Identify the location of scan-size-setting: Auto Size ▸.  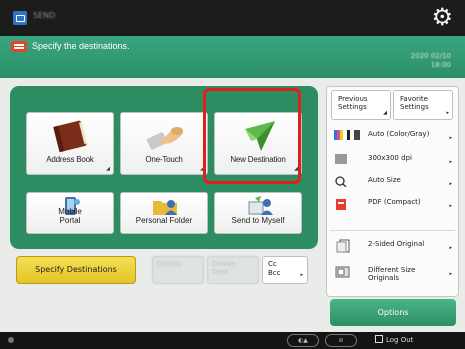
(392, 182).